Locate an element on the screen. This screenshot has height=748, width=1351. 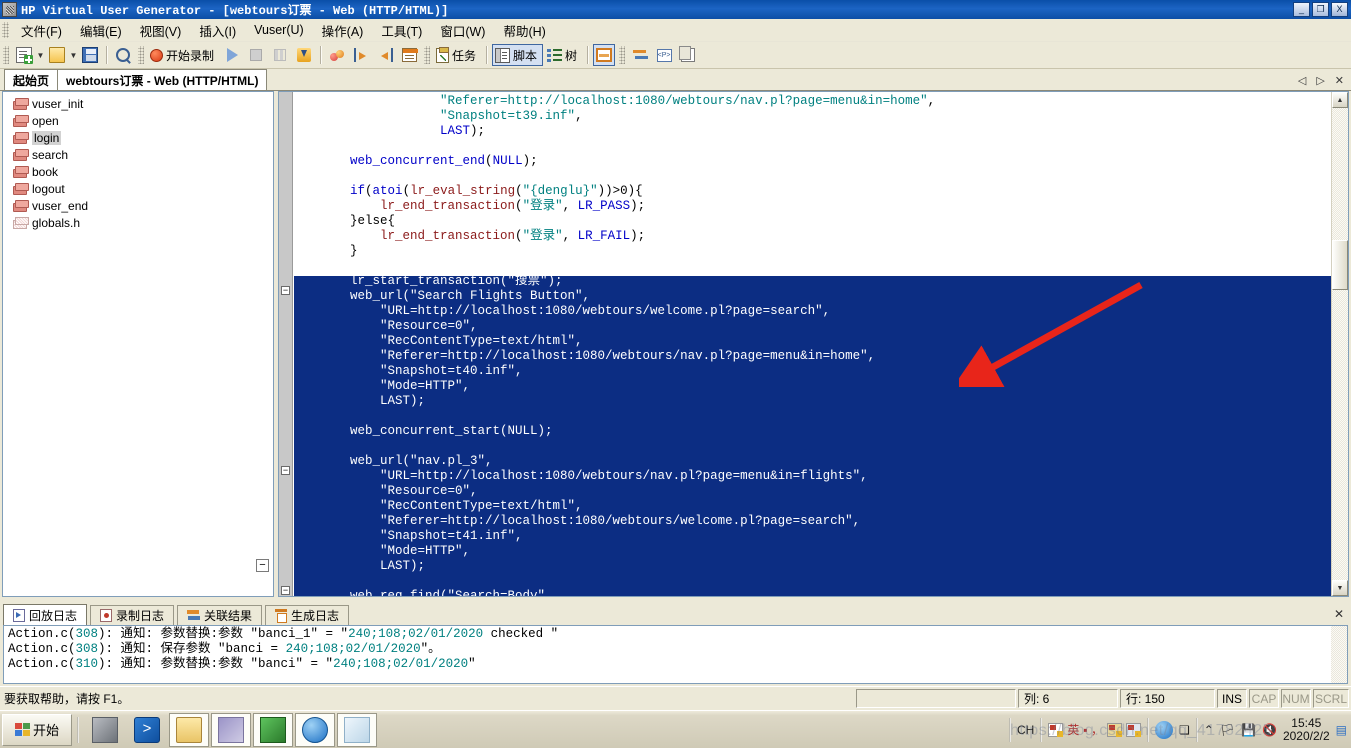
task-button: 任务 is located at coordinates (457, 55).